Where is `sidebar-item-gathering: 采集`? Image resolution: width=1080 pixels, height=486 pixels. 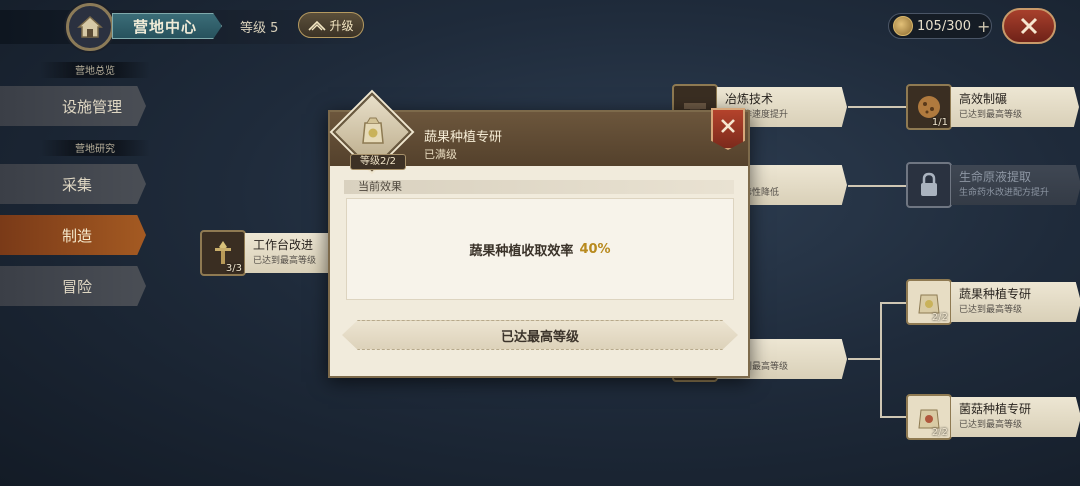 sidebar-item-gathering: 采集 is located at coordinates (73, 184).